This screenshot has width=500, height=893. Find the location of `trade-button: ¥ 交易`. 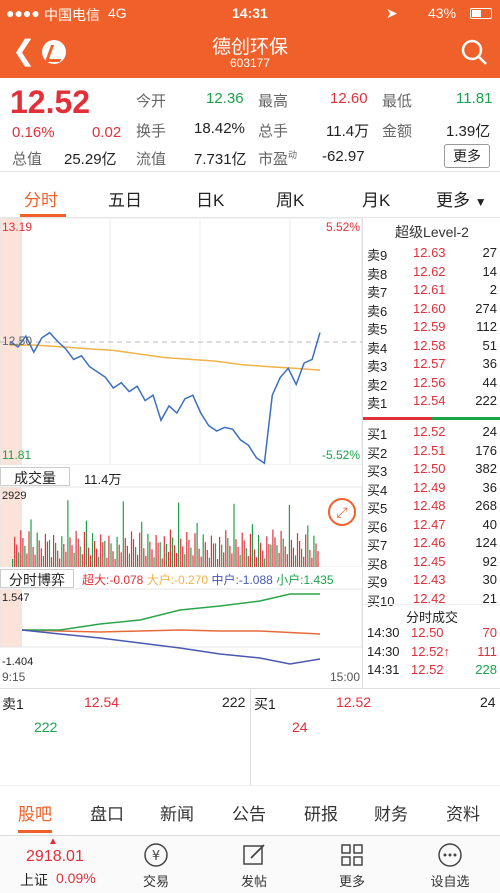

trade-button: ¥ 交易 is located at coordinates (156, 866).